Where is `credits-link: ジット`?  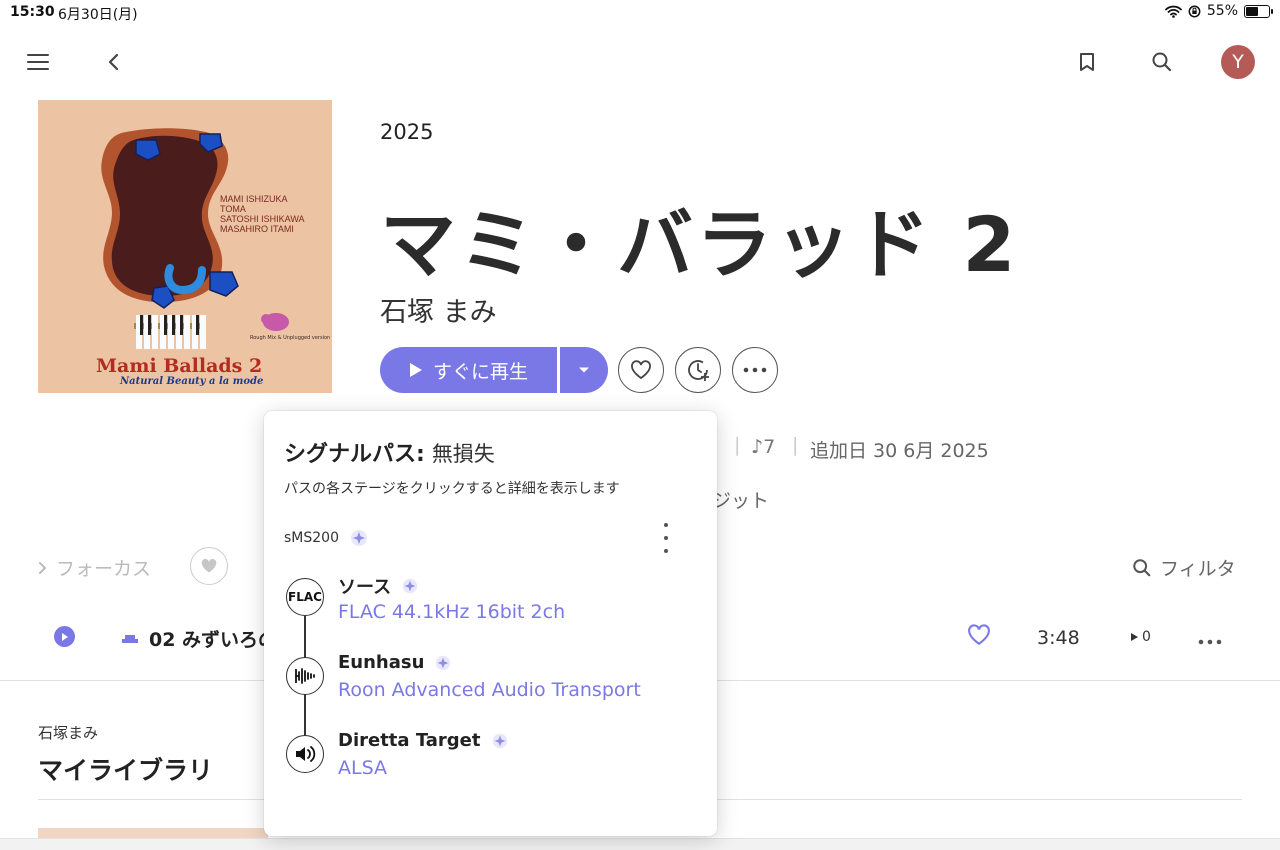 credits-link: ジット is located at coordinates (740, 499).